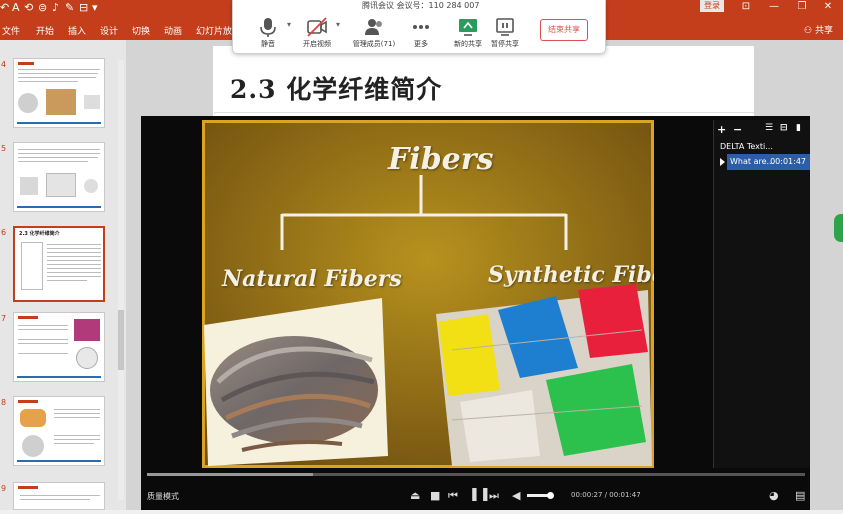 Image resolution: width=843 pixels, height=514 pixels. I want to click on person-icon: ⚇, so click(808, 31).